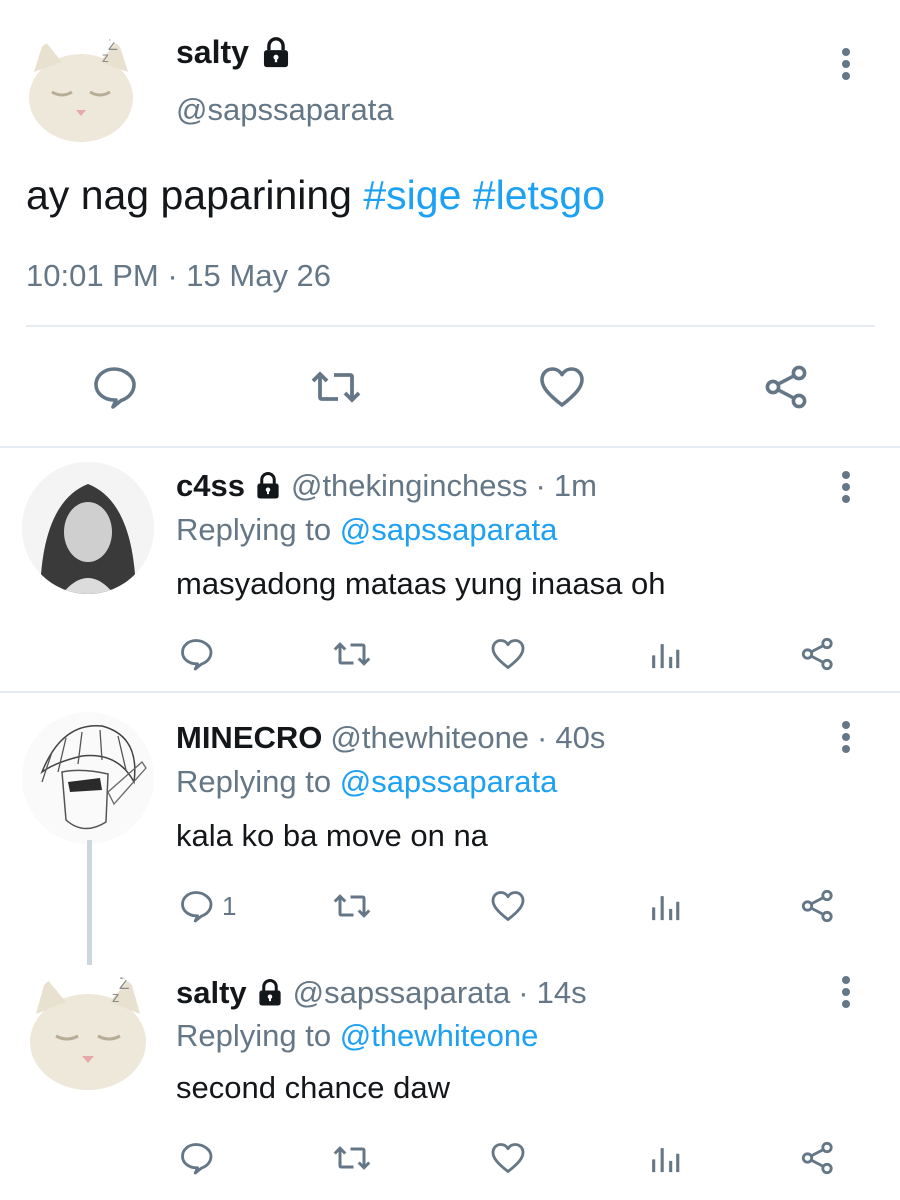 The image size is (900, 1200). I want to click on handle: @sapssaparata, so click(402, 993).